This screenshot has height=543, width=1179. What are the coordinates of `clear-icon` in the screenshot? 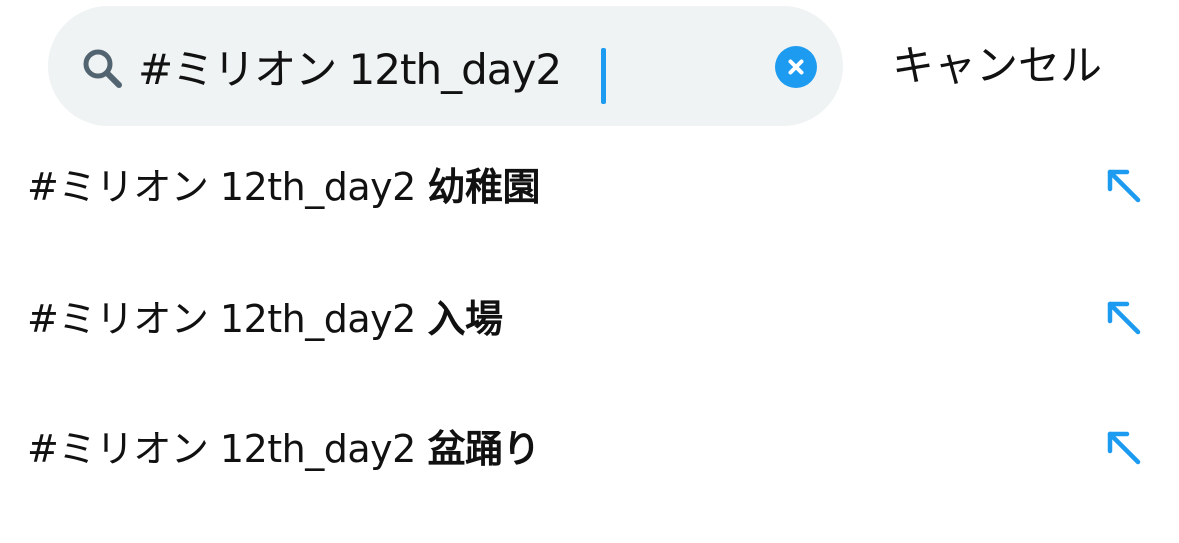 It's located at (796, 67).